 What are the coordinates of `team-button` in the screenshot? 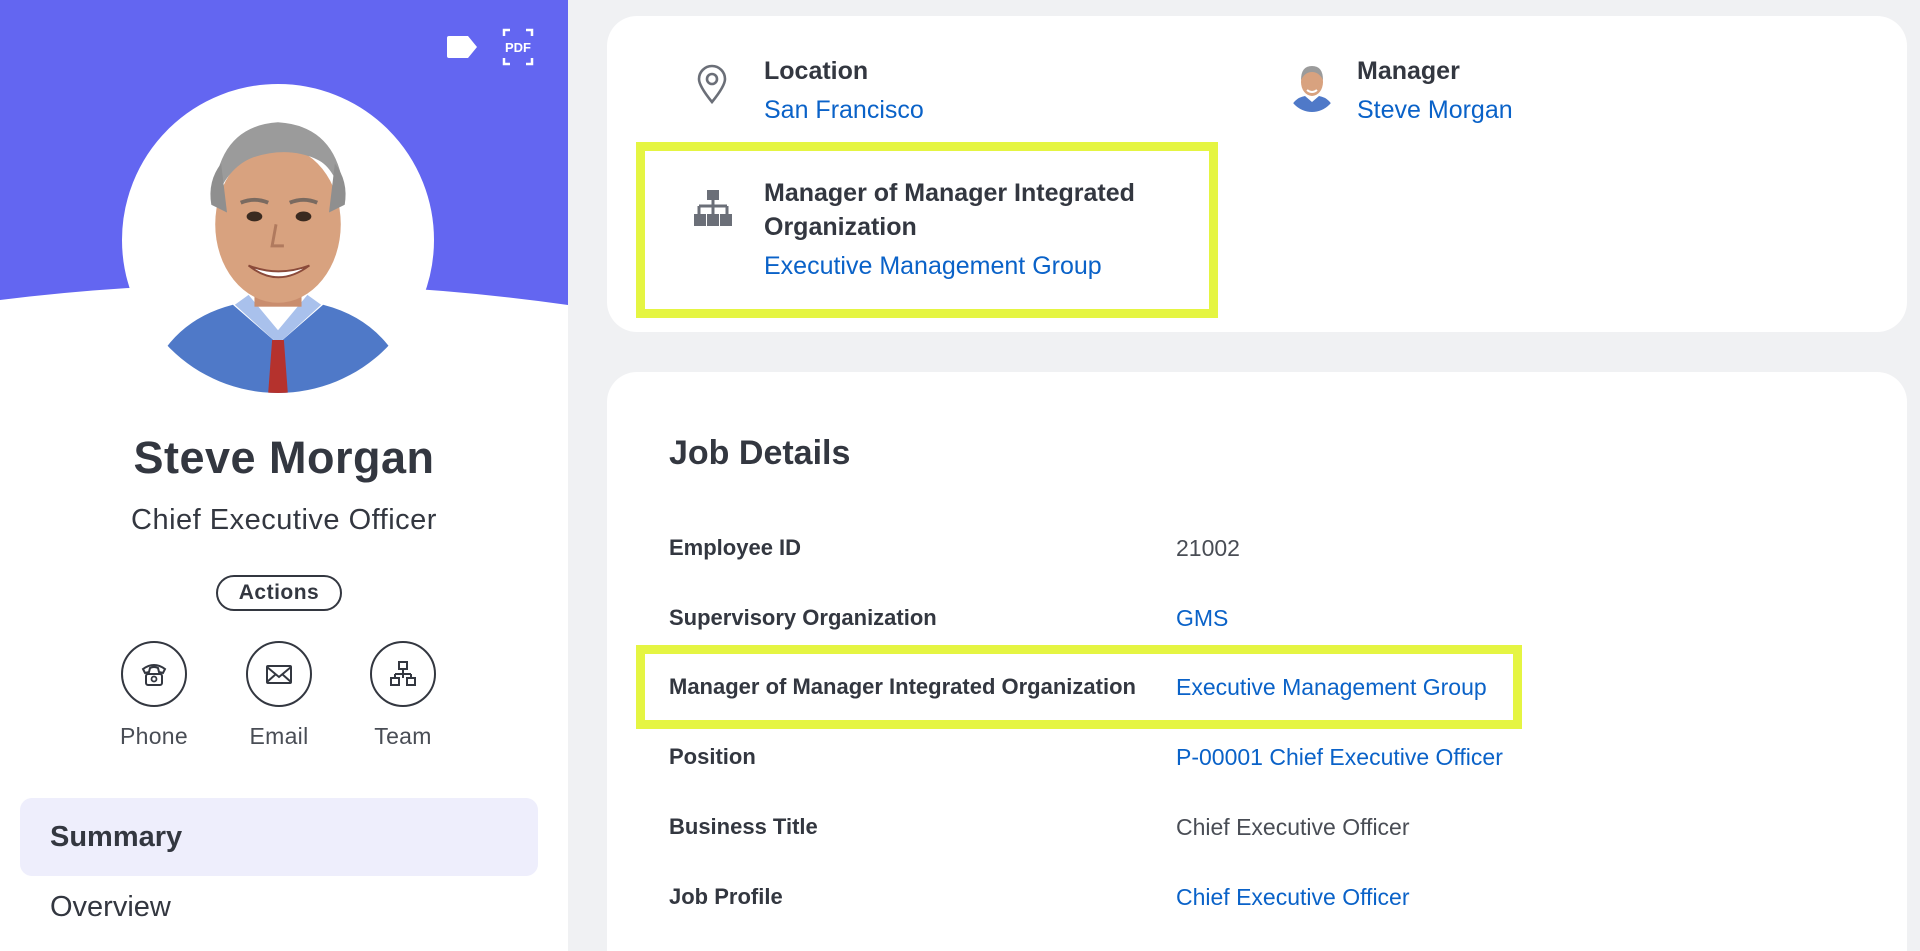 It's located at (403, 674).